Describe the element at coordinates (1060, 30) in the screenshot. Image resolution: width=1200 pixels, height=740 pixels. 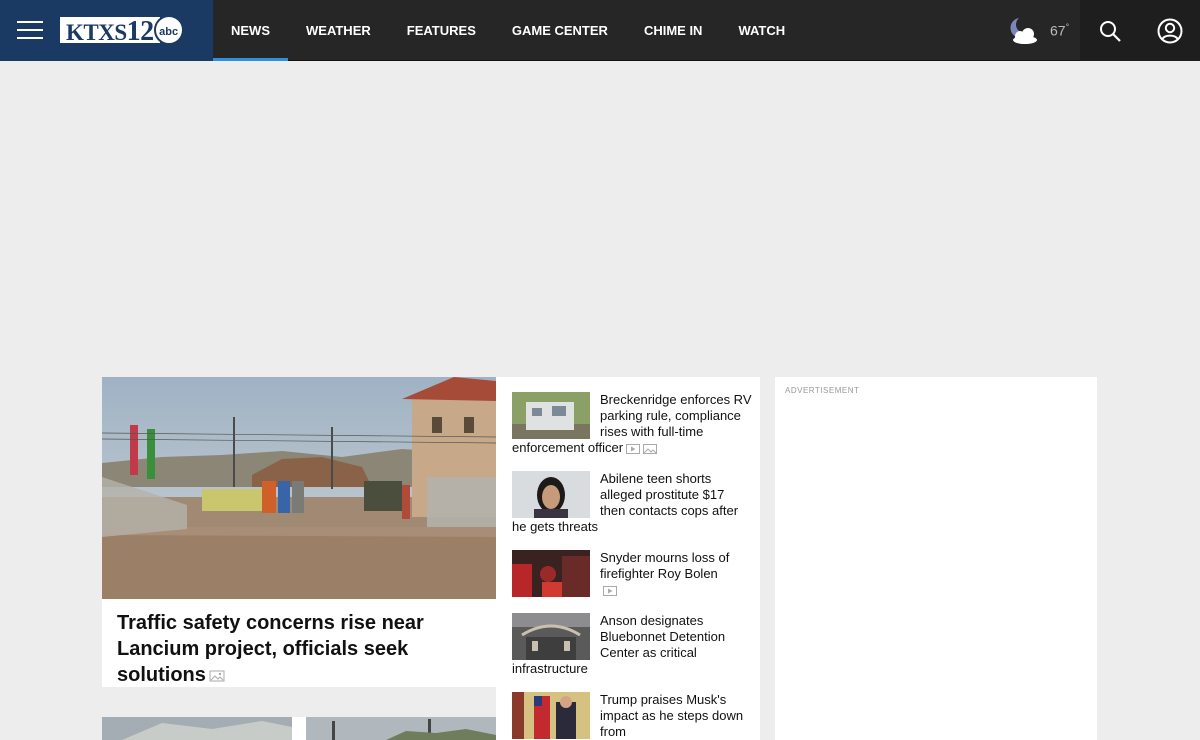
I see `temperature: 67°` at that location.